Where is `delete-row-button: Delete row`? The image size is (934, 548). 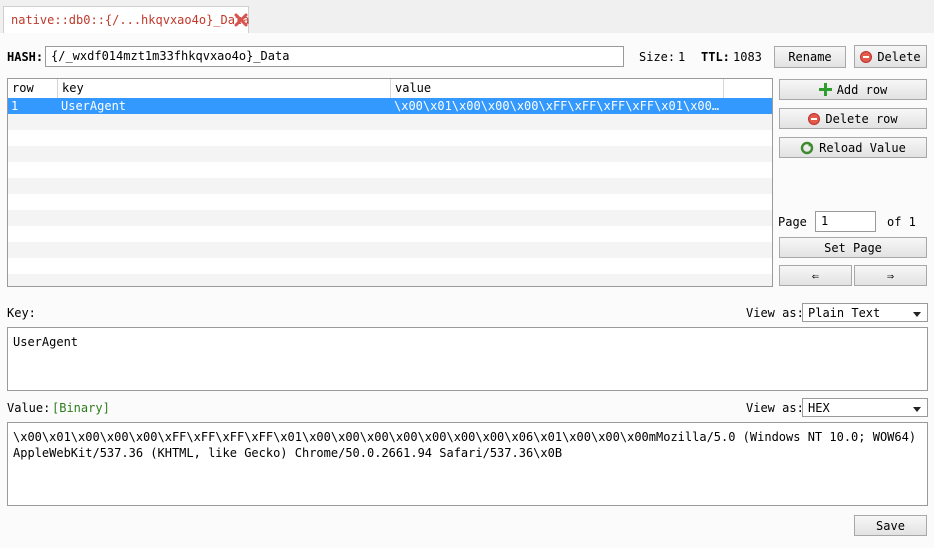 delete-row-button: Delete row is located at coordinates (853, 118).